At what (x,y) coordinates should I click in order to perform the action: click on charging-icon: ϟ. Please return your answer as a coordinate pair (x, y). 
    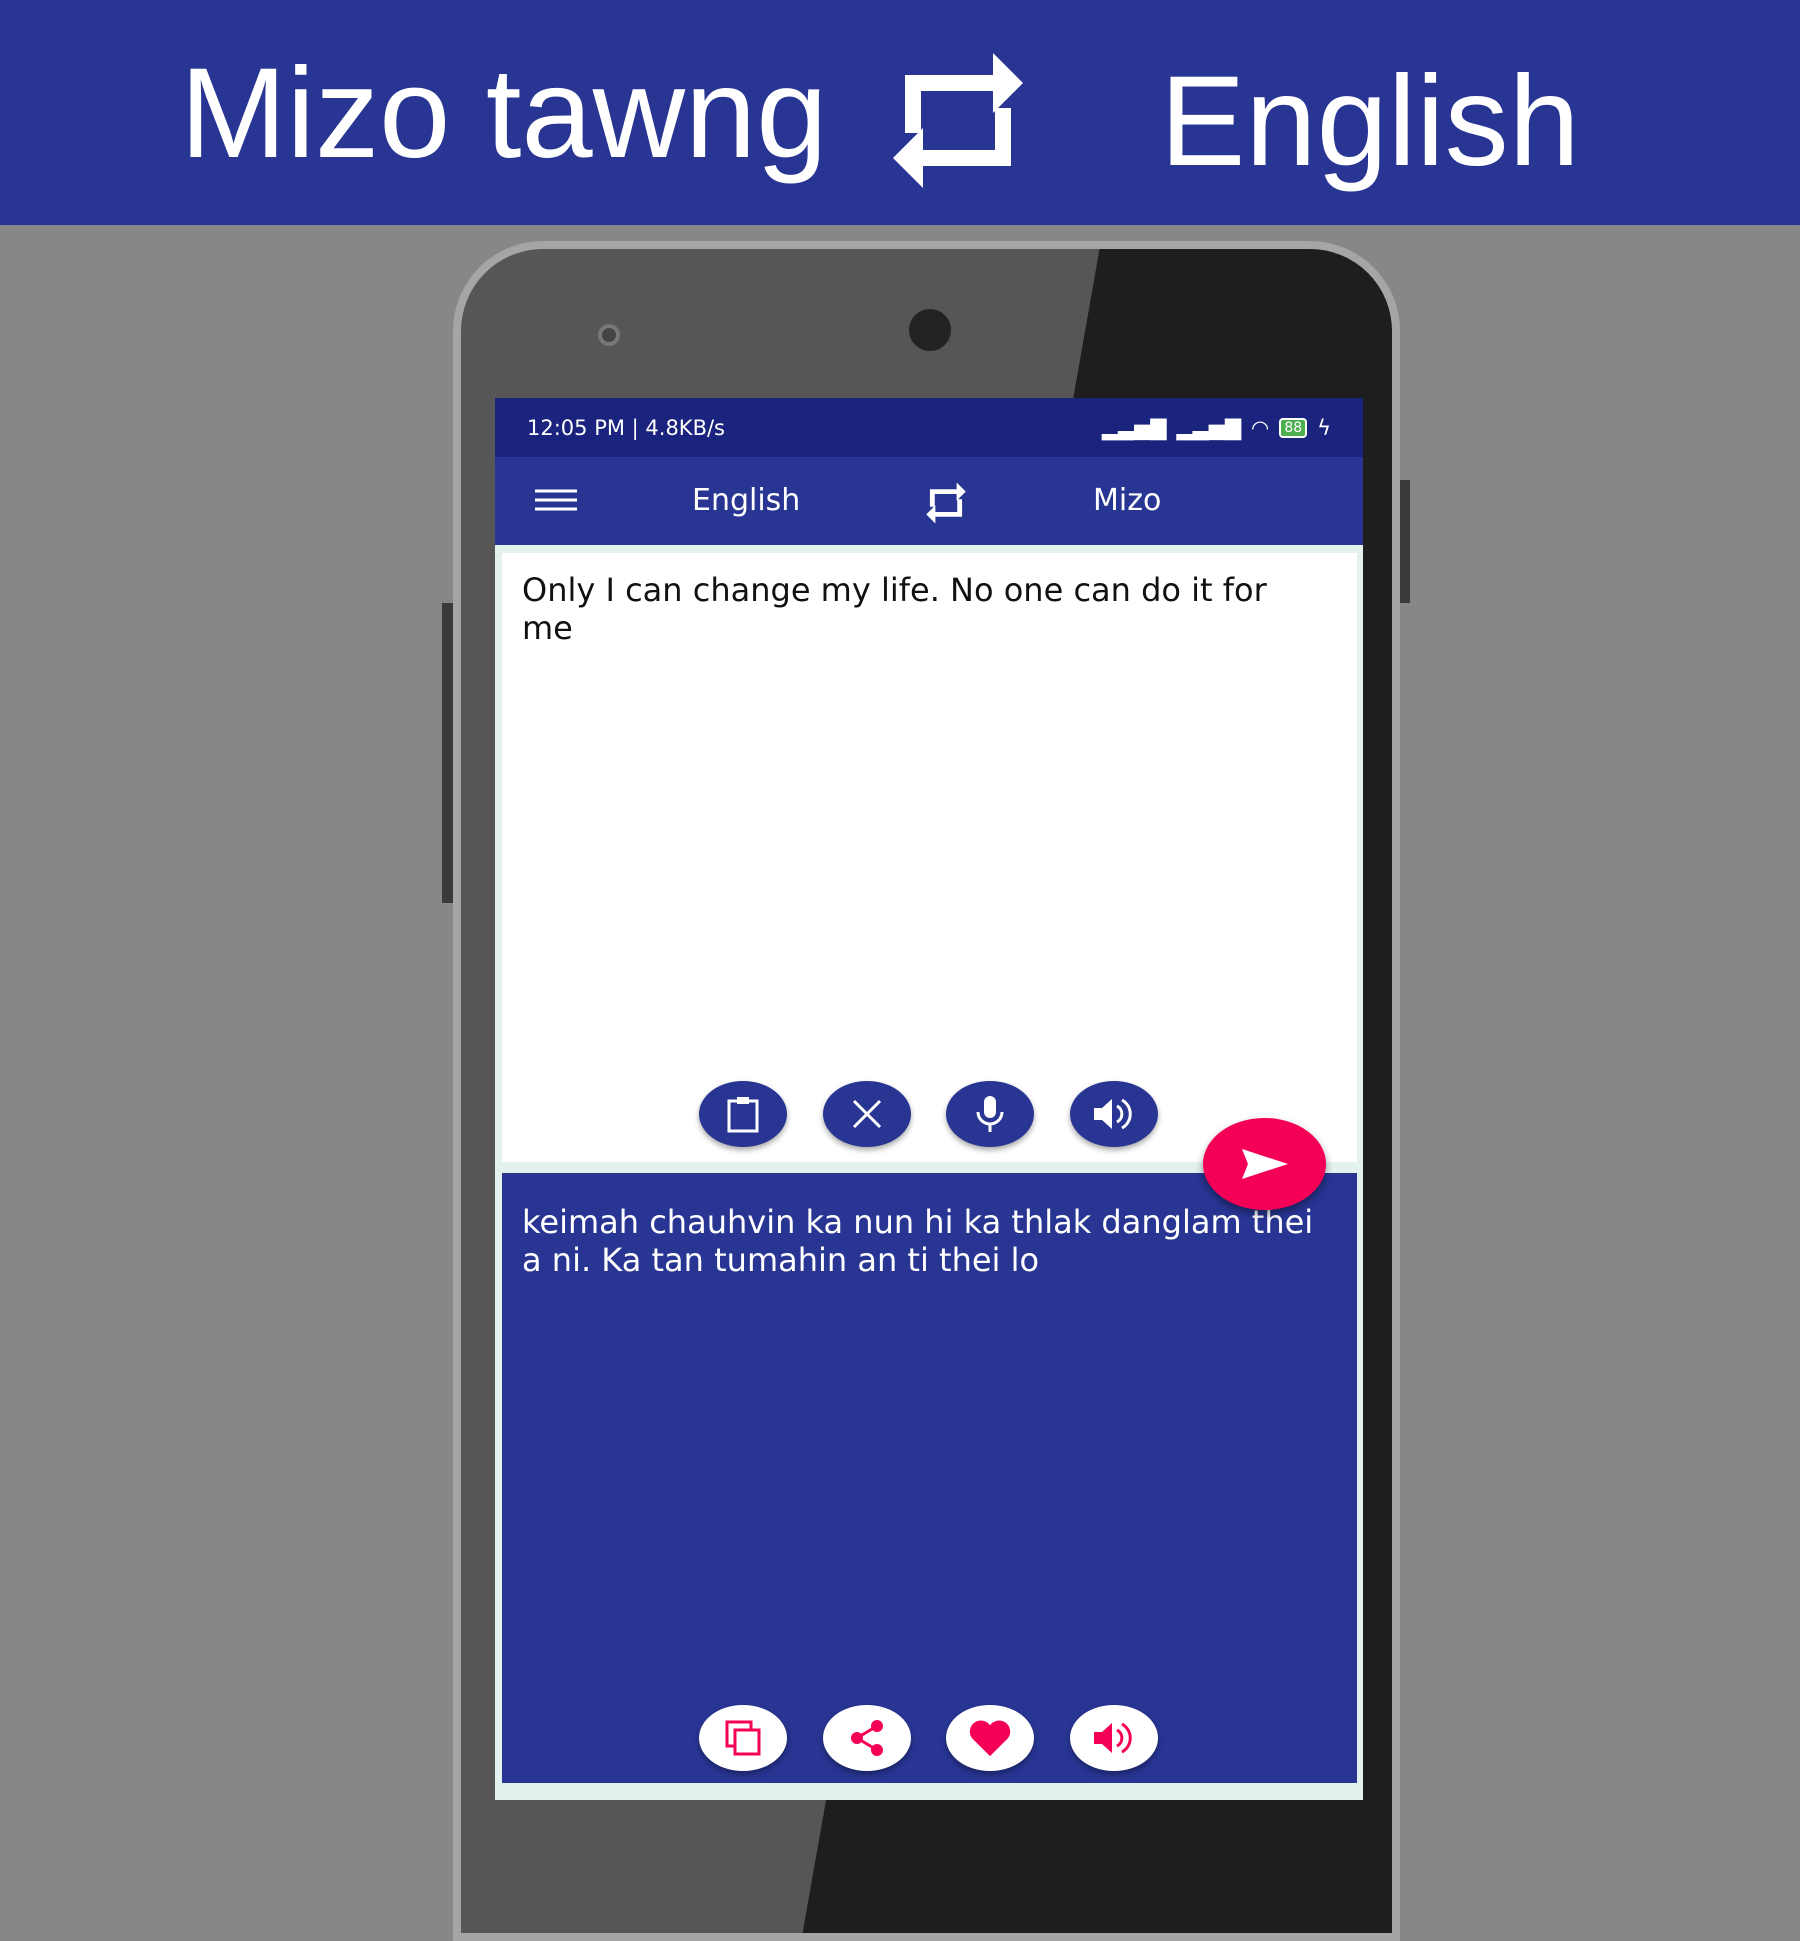
    Looking at the image, I should click on (1324, 427).